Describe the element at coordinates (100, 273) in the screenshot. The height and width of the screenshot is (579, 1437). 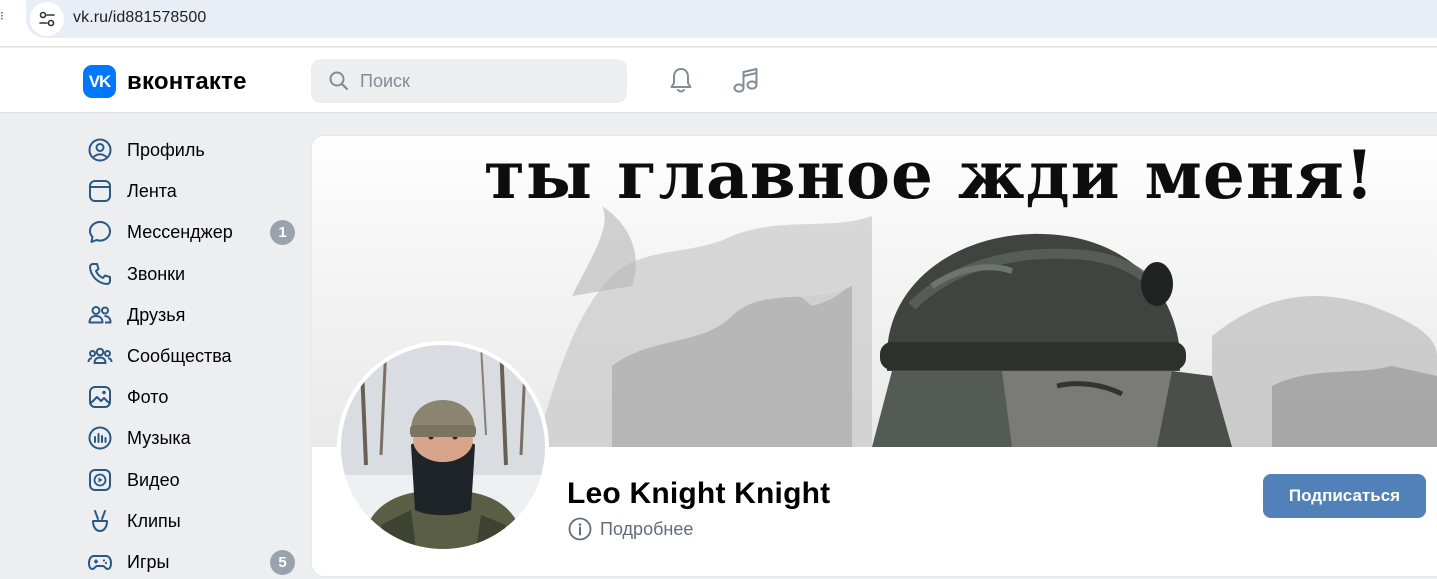
I see `phone-icon` at that location.